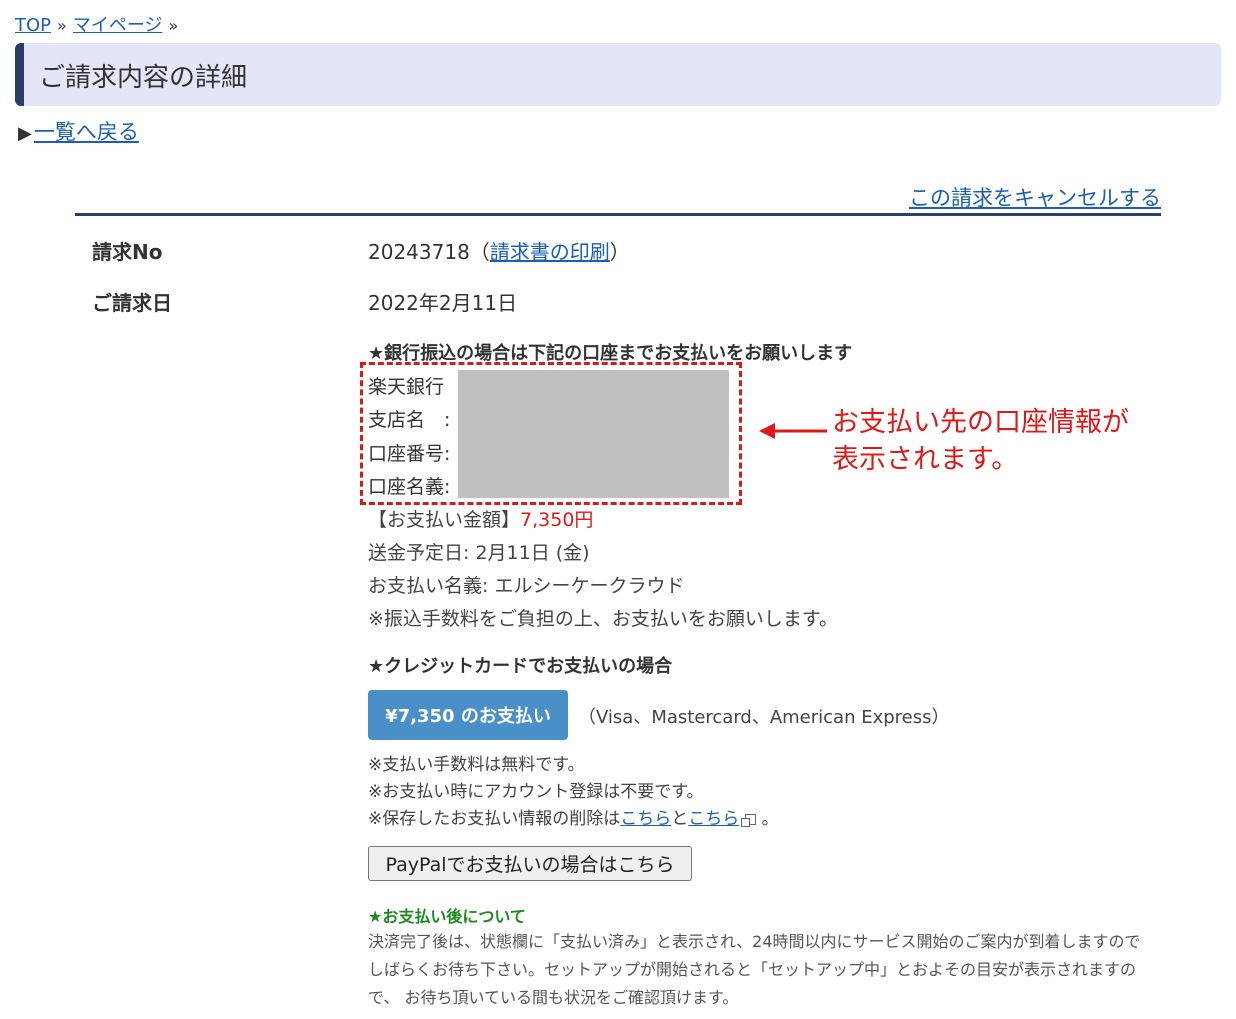  I want to click on section-divider, so click(618, 214).